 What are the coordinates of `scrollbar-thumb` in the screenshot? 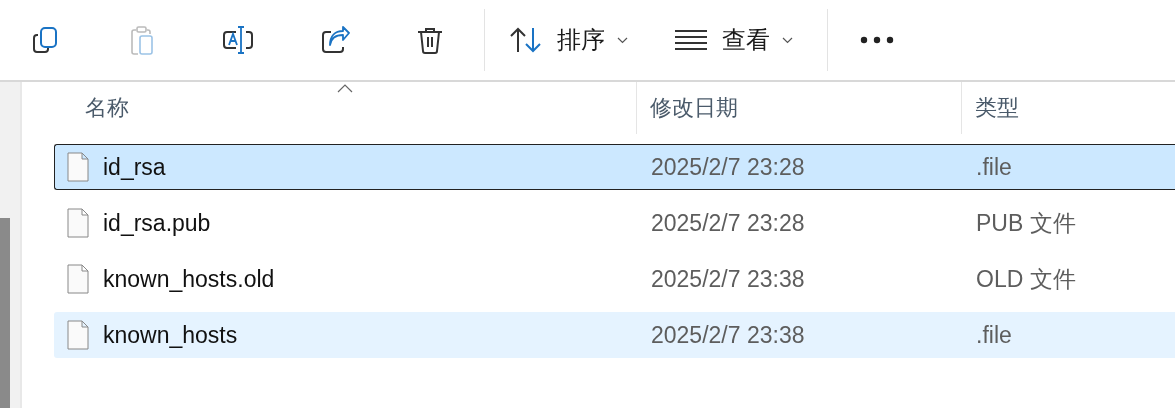 It's located at (5, 313).